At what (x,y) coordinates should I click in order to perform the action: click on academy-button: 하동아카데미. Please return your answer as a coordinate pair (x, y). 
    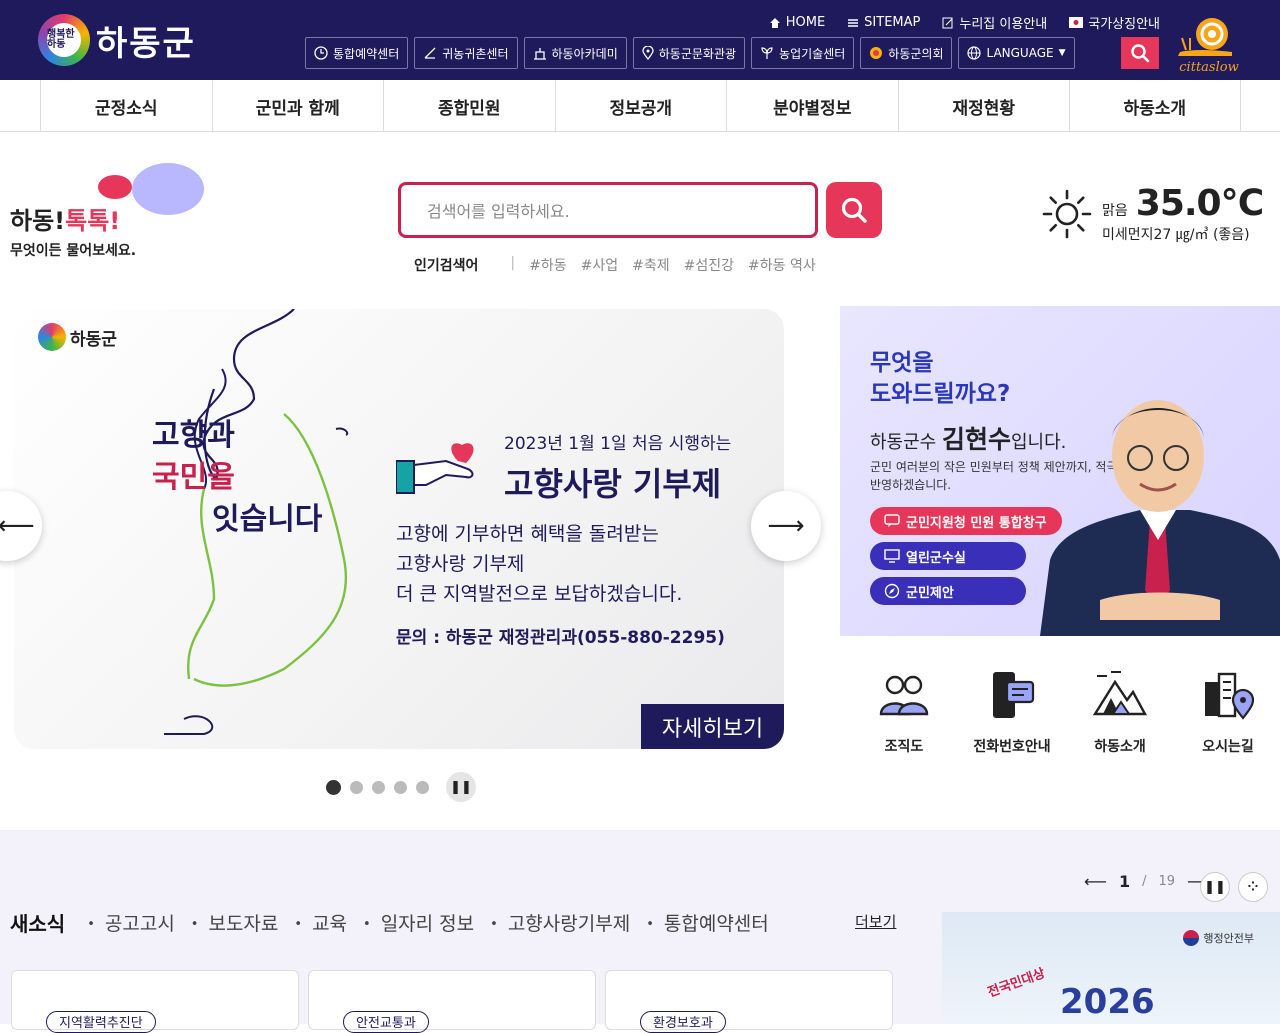
    Looking at the image, I should click on (575, 53).